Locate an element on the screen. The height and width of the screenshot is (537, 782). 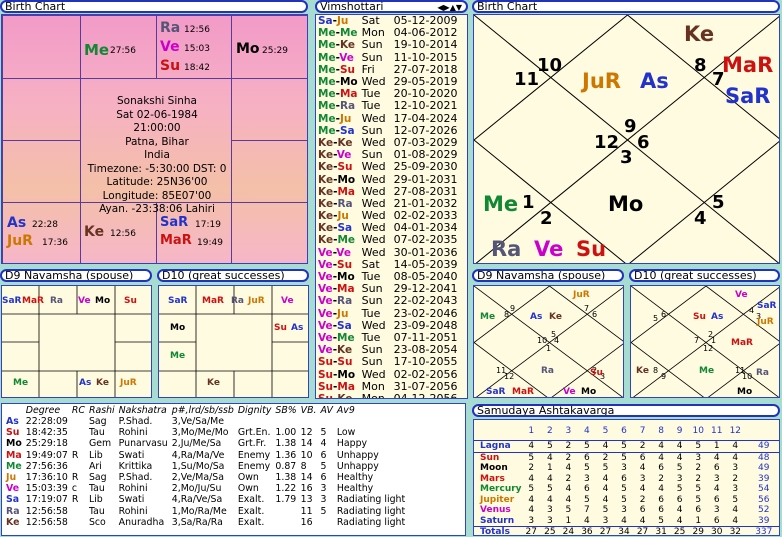
dasha-lords: Me-Me is located at coordinates (338, 33).